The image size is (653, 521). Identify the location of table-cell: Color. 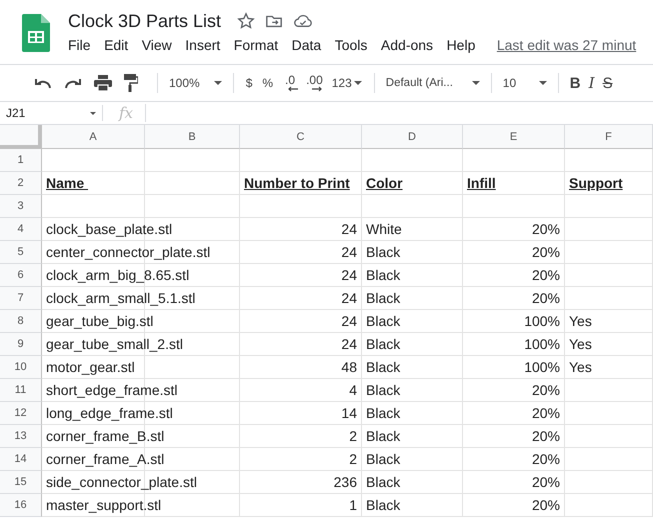
(412, 183).